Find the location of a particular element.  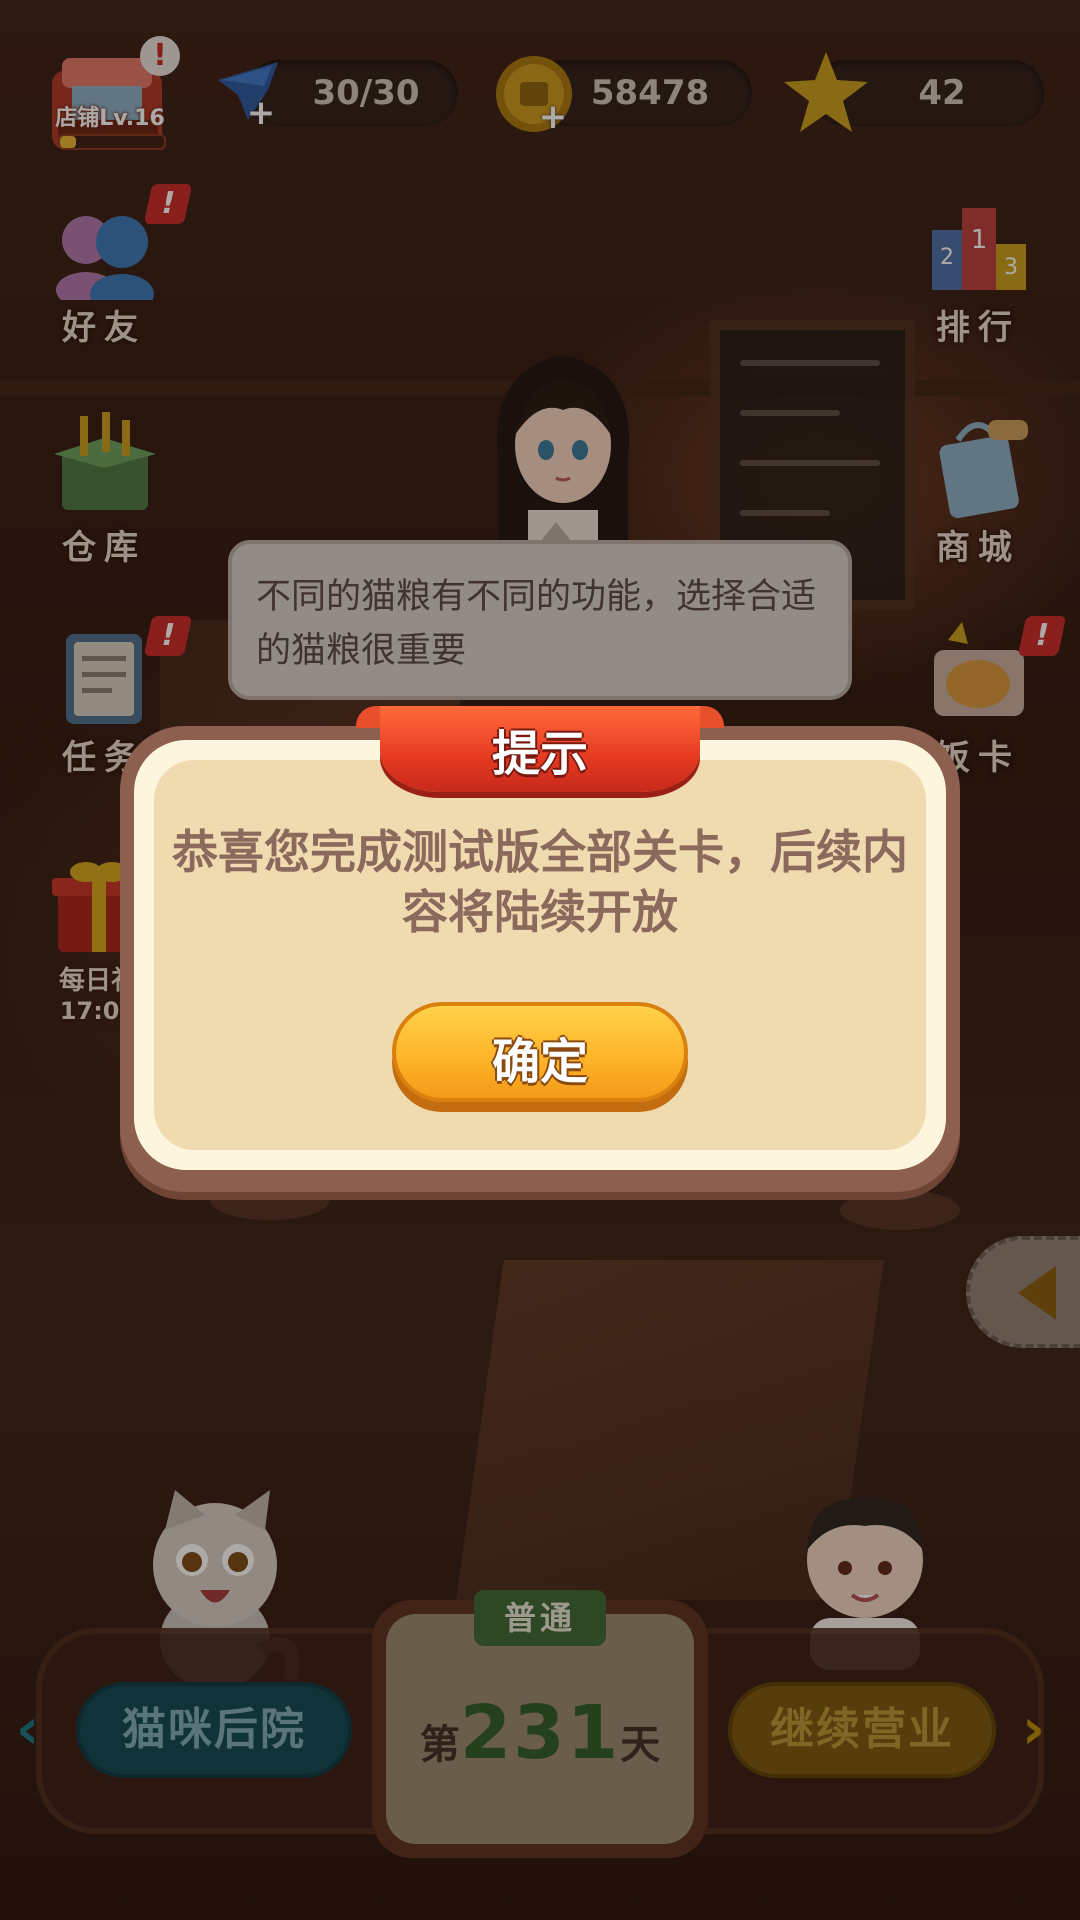

dialog-title: 提示 is located at coordinates (539, 754).